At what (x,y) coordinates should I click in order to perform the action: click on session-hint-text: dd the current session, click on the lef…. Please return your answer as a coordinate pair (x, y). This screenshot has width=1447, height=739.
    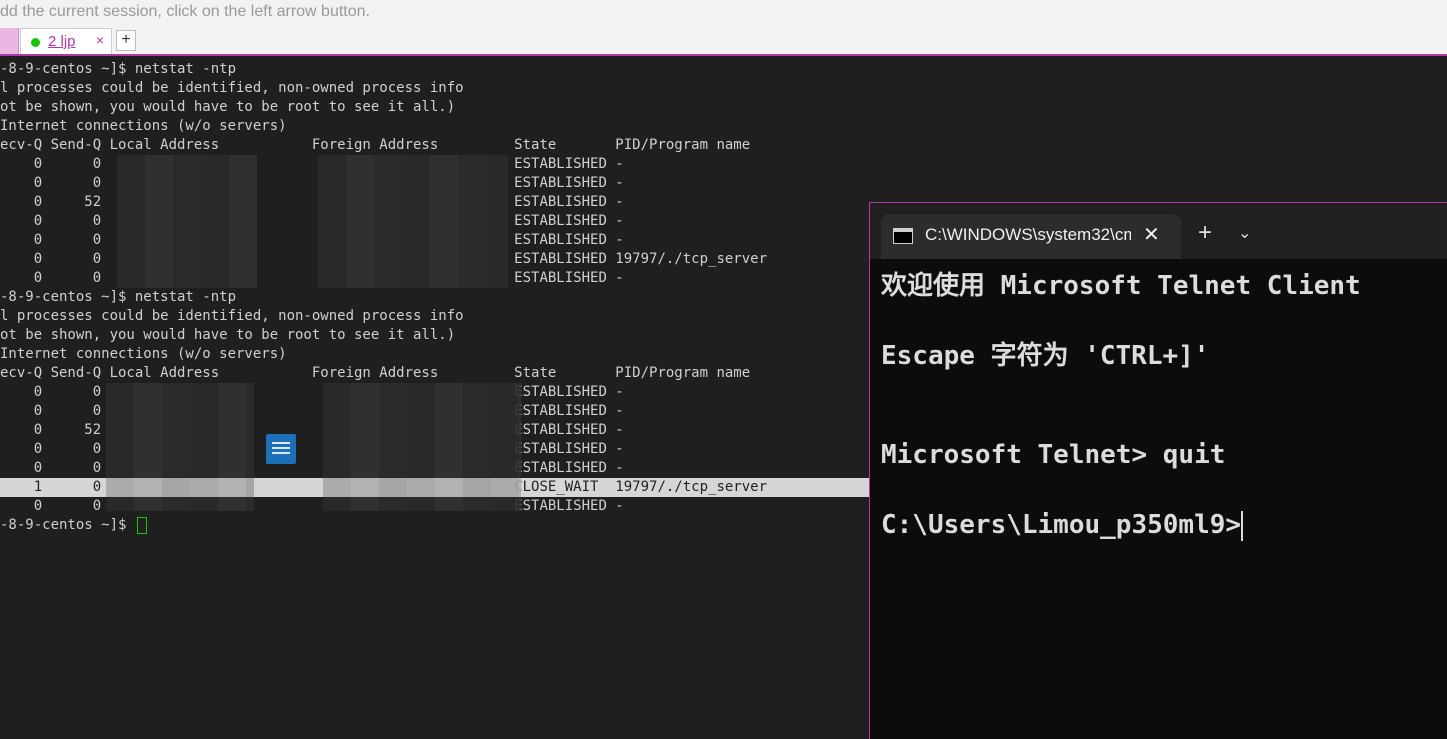
    Looking at the image, I should click on (723, 14).